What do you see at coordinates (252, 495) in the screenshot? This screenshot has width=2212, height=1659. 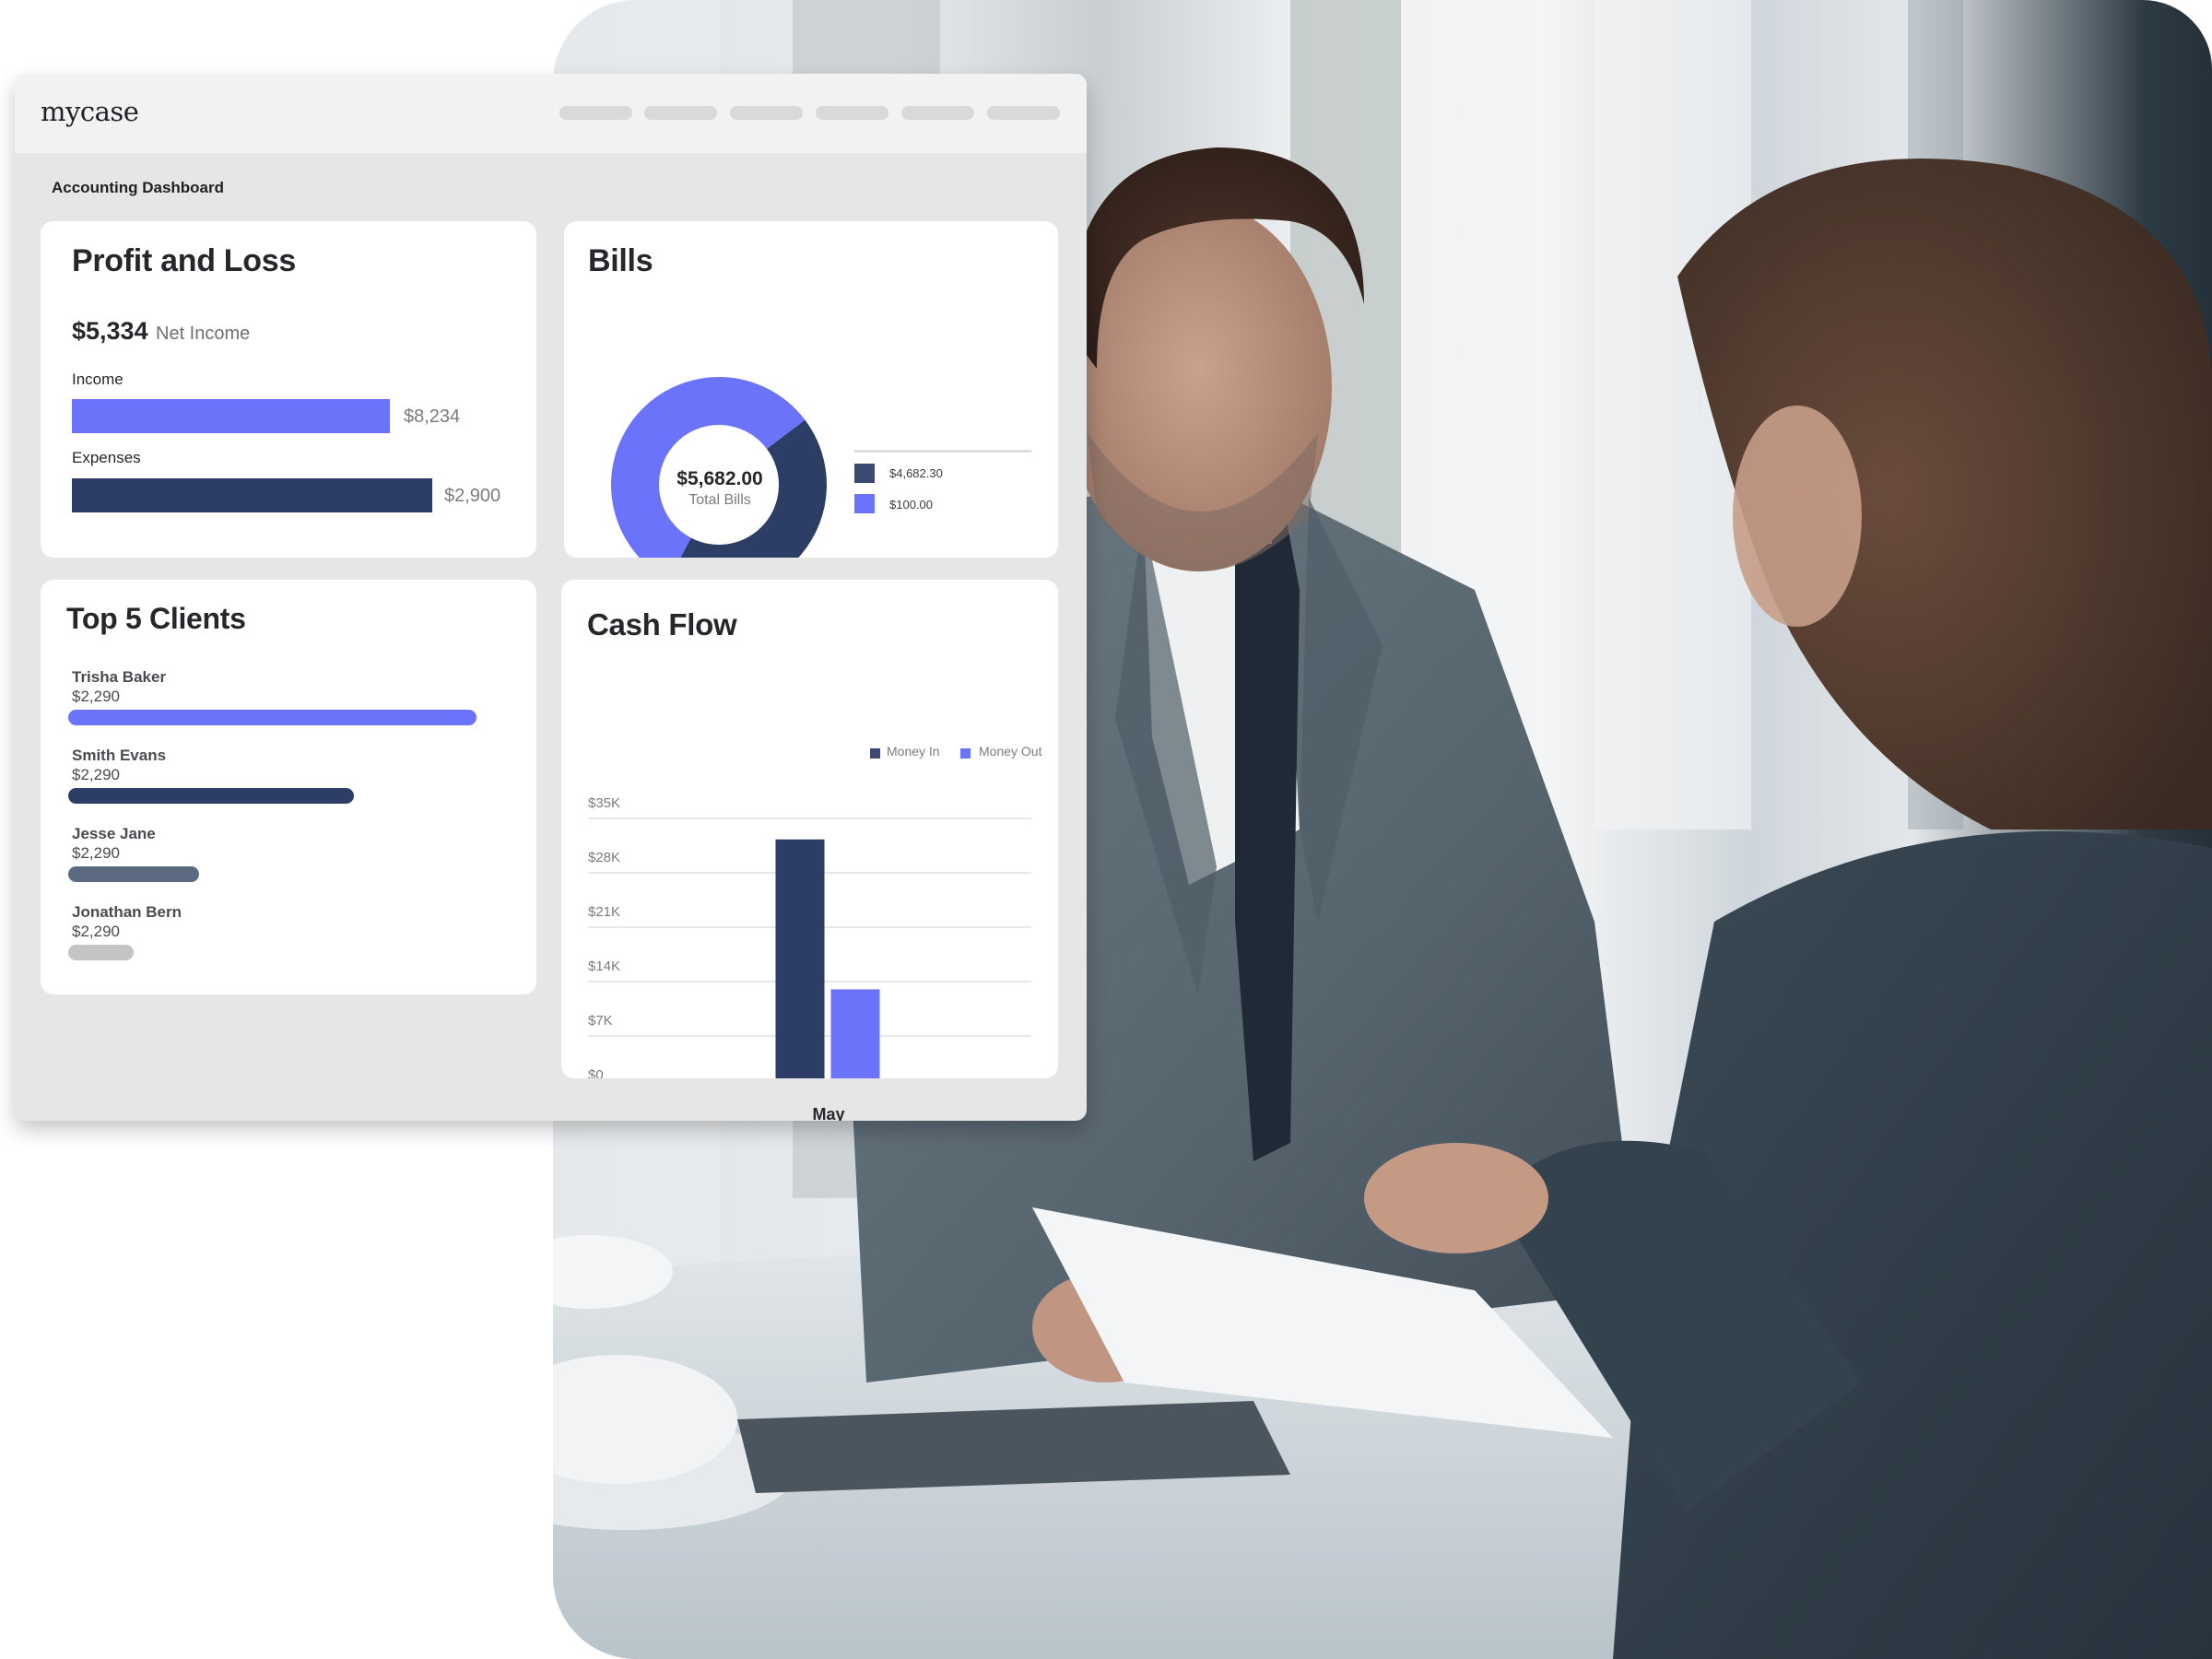 I see `expenses-bar` at bounding box center [252, 495].